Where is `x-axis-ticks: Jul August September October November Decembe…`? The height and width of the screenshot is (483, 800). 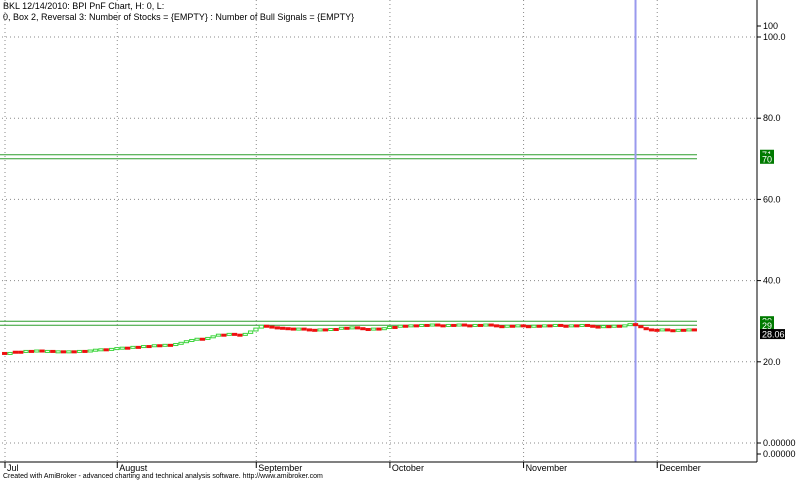
x-axis-ticks: Jul August September October November Decembe… is located at coordinates (352, 467).